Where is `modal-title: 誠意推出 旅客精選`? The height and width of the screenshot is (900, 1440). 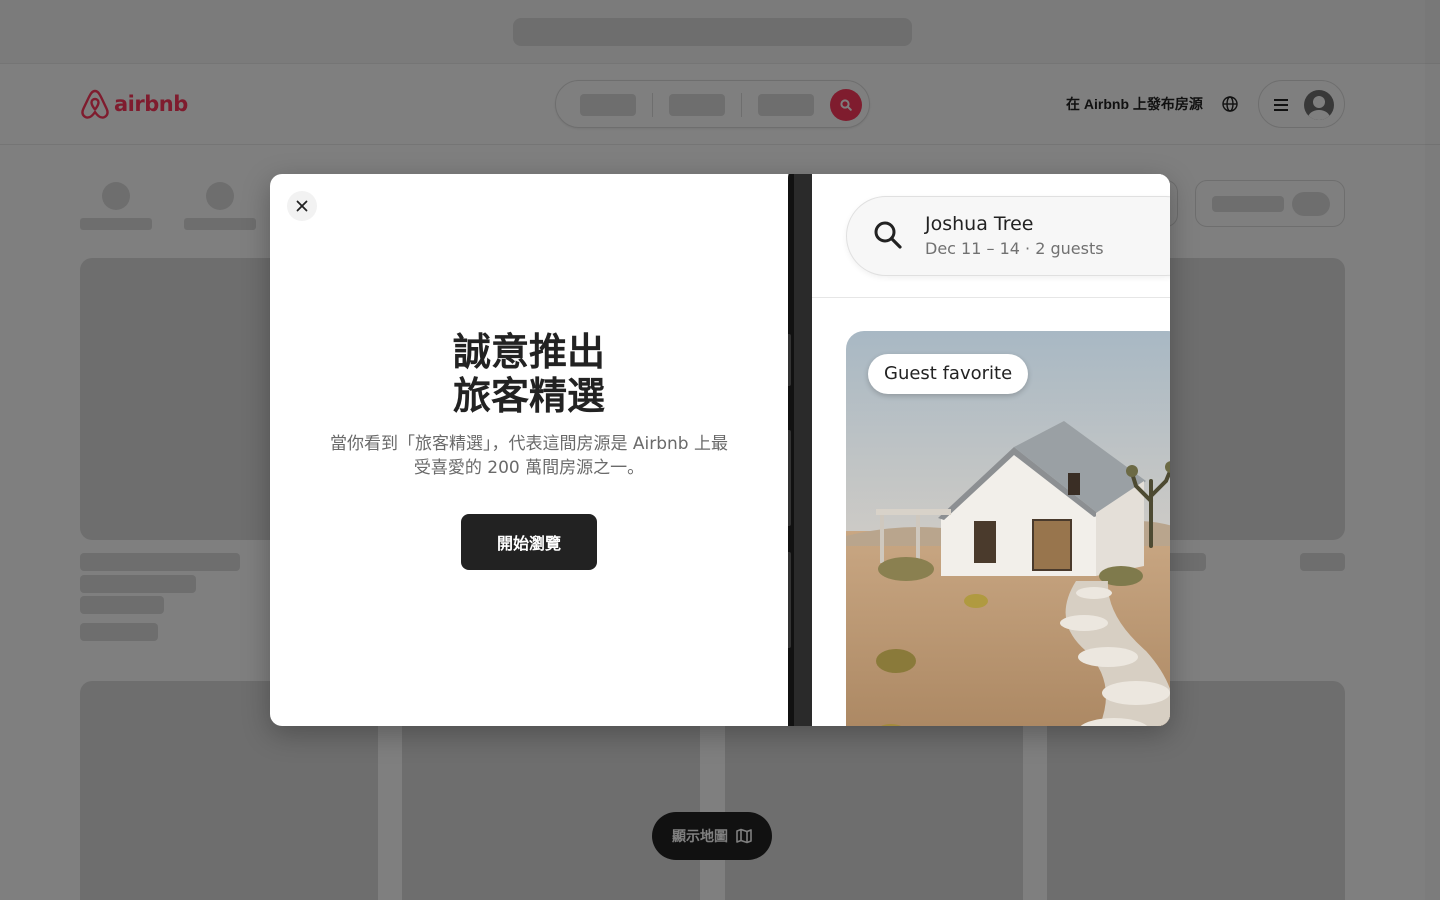
modal-title: 誠意推出 旅客精選 is located at coordinates (529, 374).